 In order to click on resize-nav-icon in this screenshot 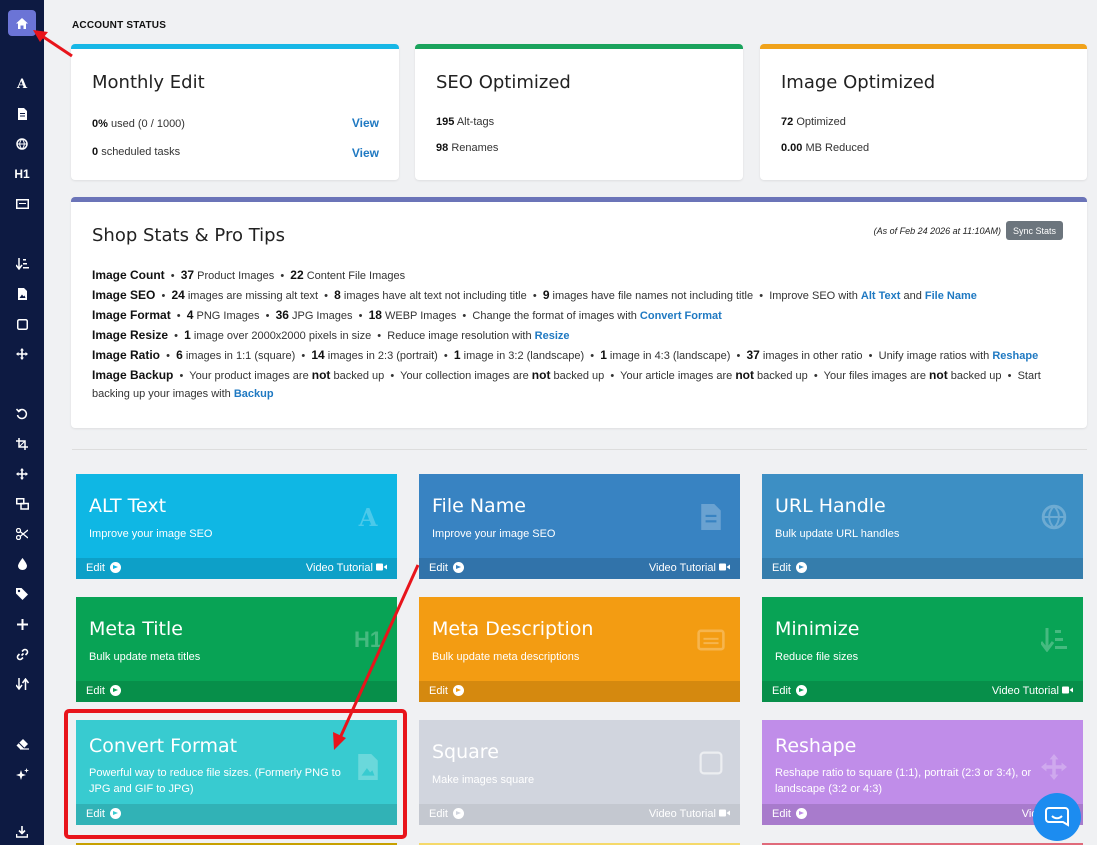, I will do `click(22, 504)`.